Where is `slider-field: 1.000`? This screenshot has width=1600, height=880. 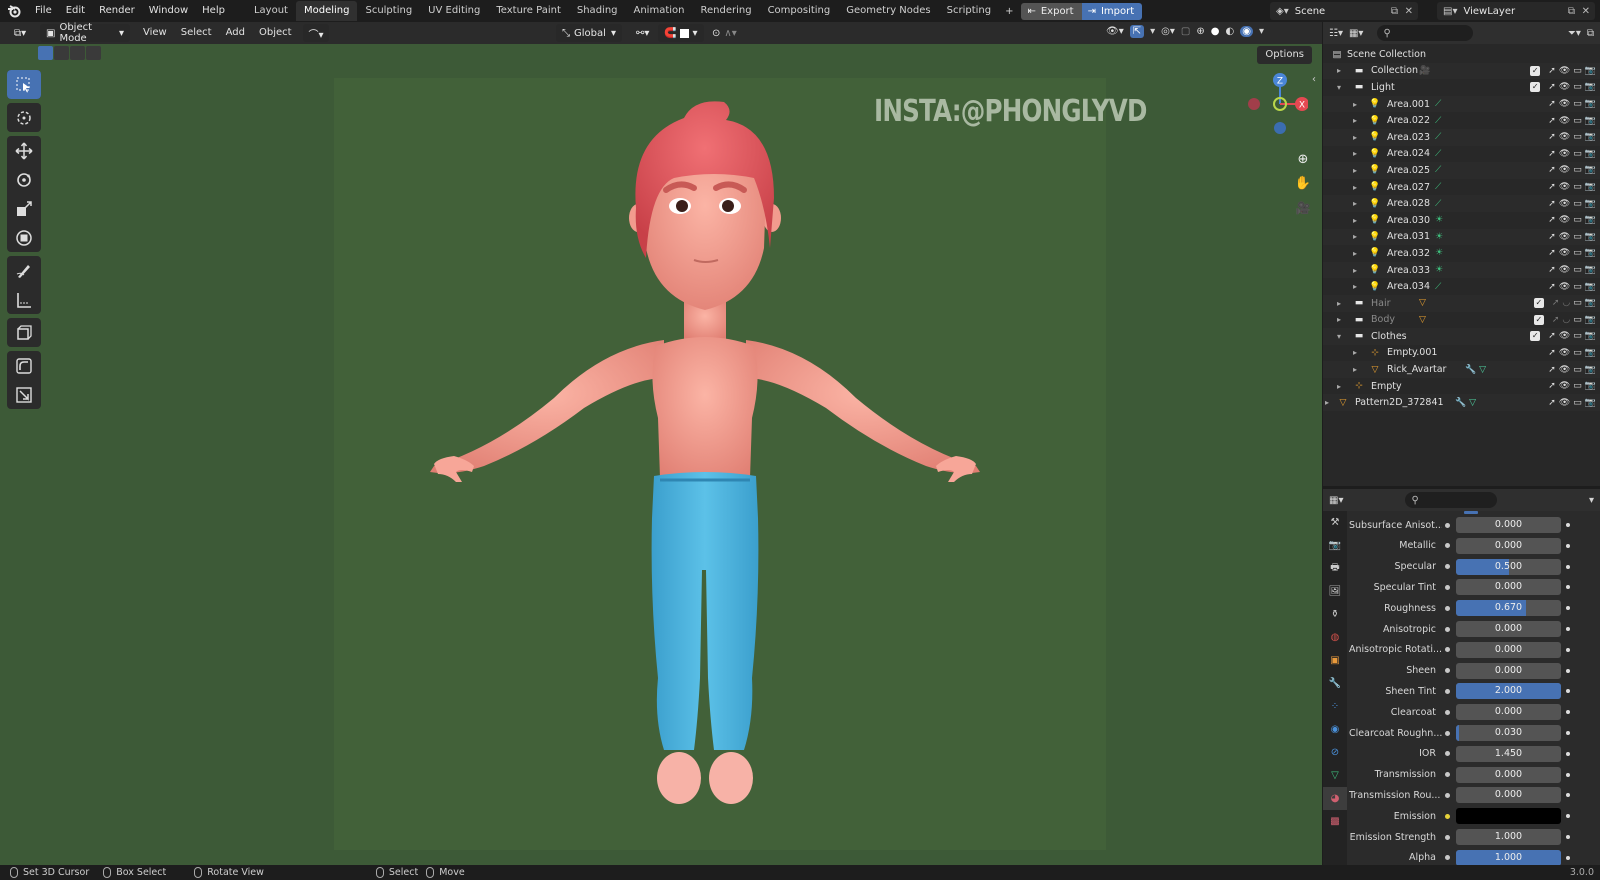 slider-field: 1.000 is located at coordinates (1508, 837).